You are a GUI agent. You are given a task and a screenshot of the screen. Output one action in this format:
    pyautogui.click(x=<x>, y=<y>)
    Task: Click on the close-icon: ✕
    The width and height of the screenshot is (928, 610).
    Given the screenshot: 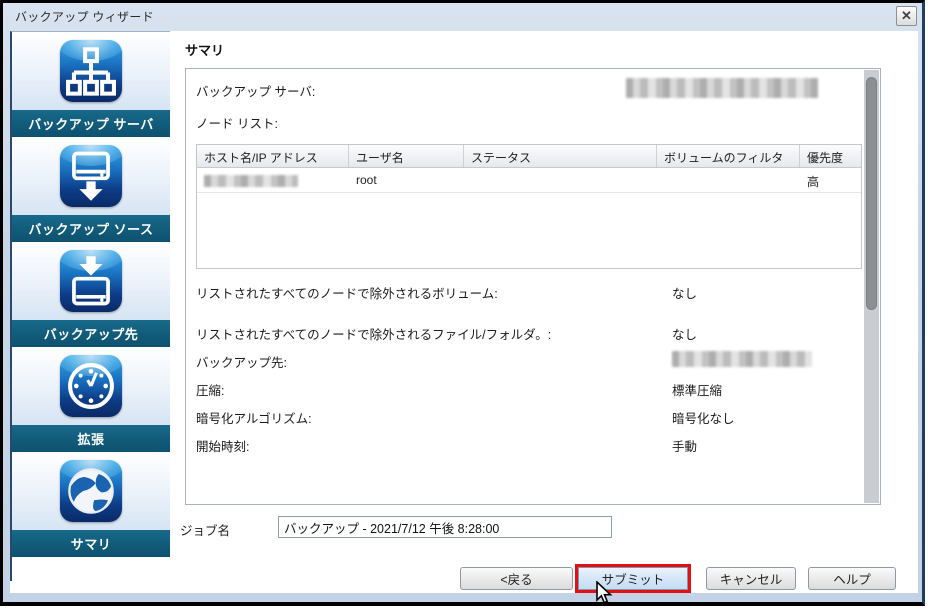 What is the action you would take?
    pyautogui.click(x=906, y=15)
    